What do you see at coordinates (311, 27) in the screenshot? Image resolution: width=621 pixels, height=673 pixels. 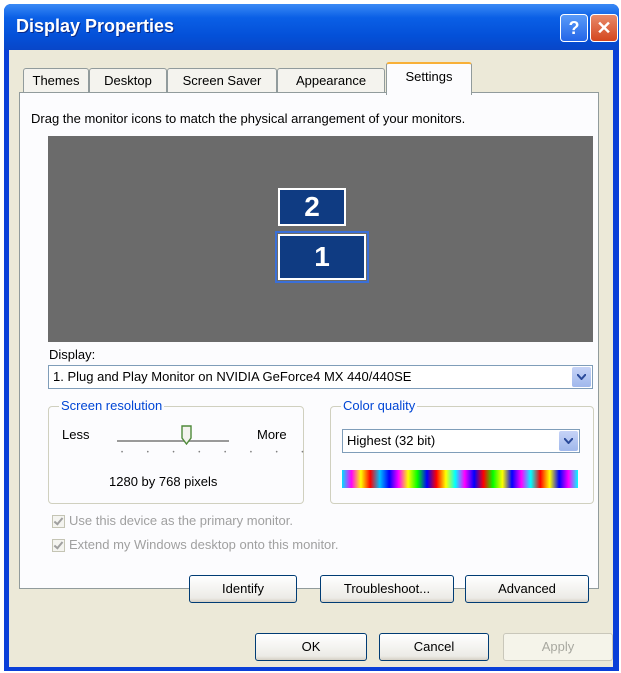 I see `title-bar: Display Properties ? ✕` at bounding box center [311, 27].